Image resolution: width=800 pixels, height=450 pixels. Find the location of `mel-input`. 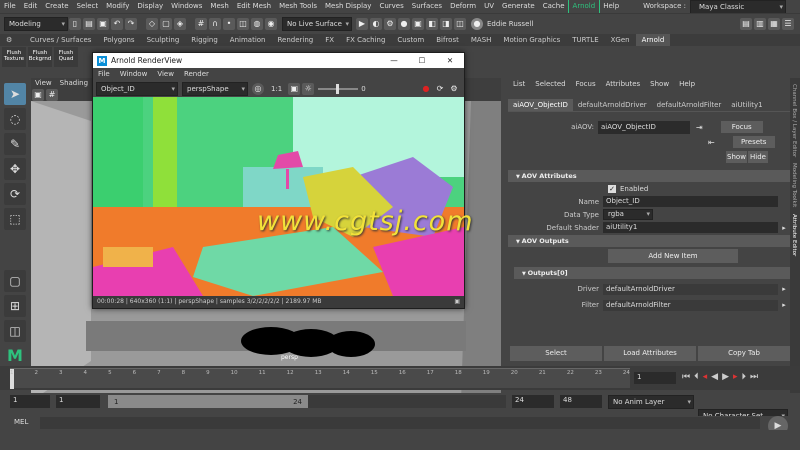

mel-input is located at coordinates (400, 423).